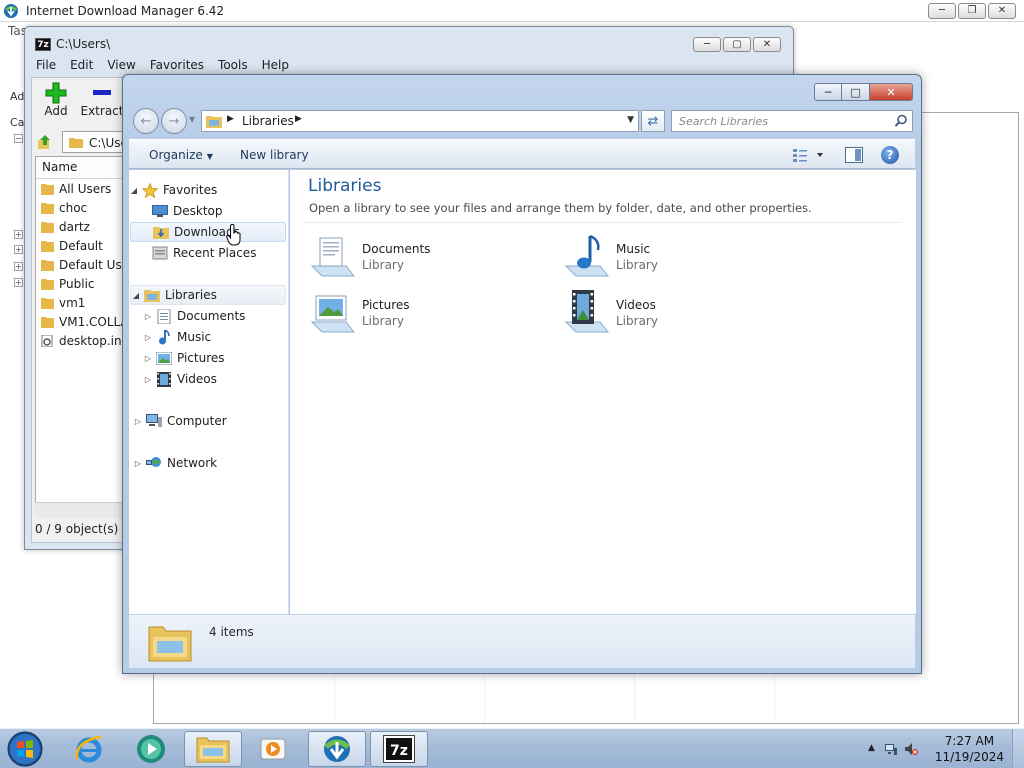 The height and width of the screenshot is (768, 1024). Describe the element at coordinates (17, 96) in the screenshot. I see `idm-add-fragment: Ad` at that location.